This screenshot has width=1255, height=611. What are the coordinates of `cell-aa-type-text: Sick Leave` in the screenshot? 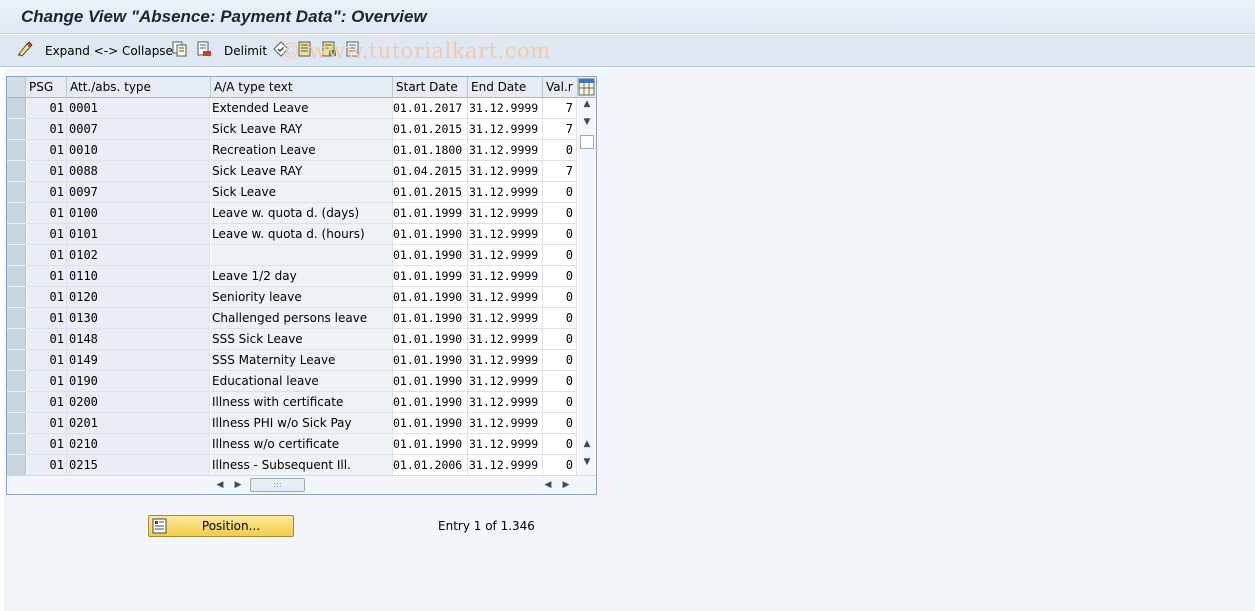 It's located at (302, 192).